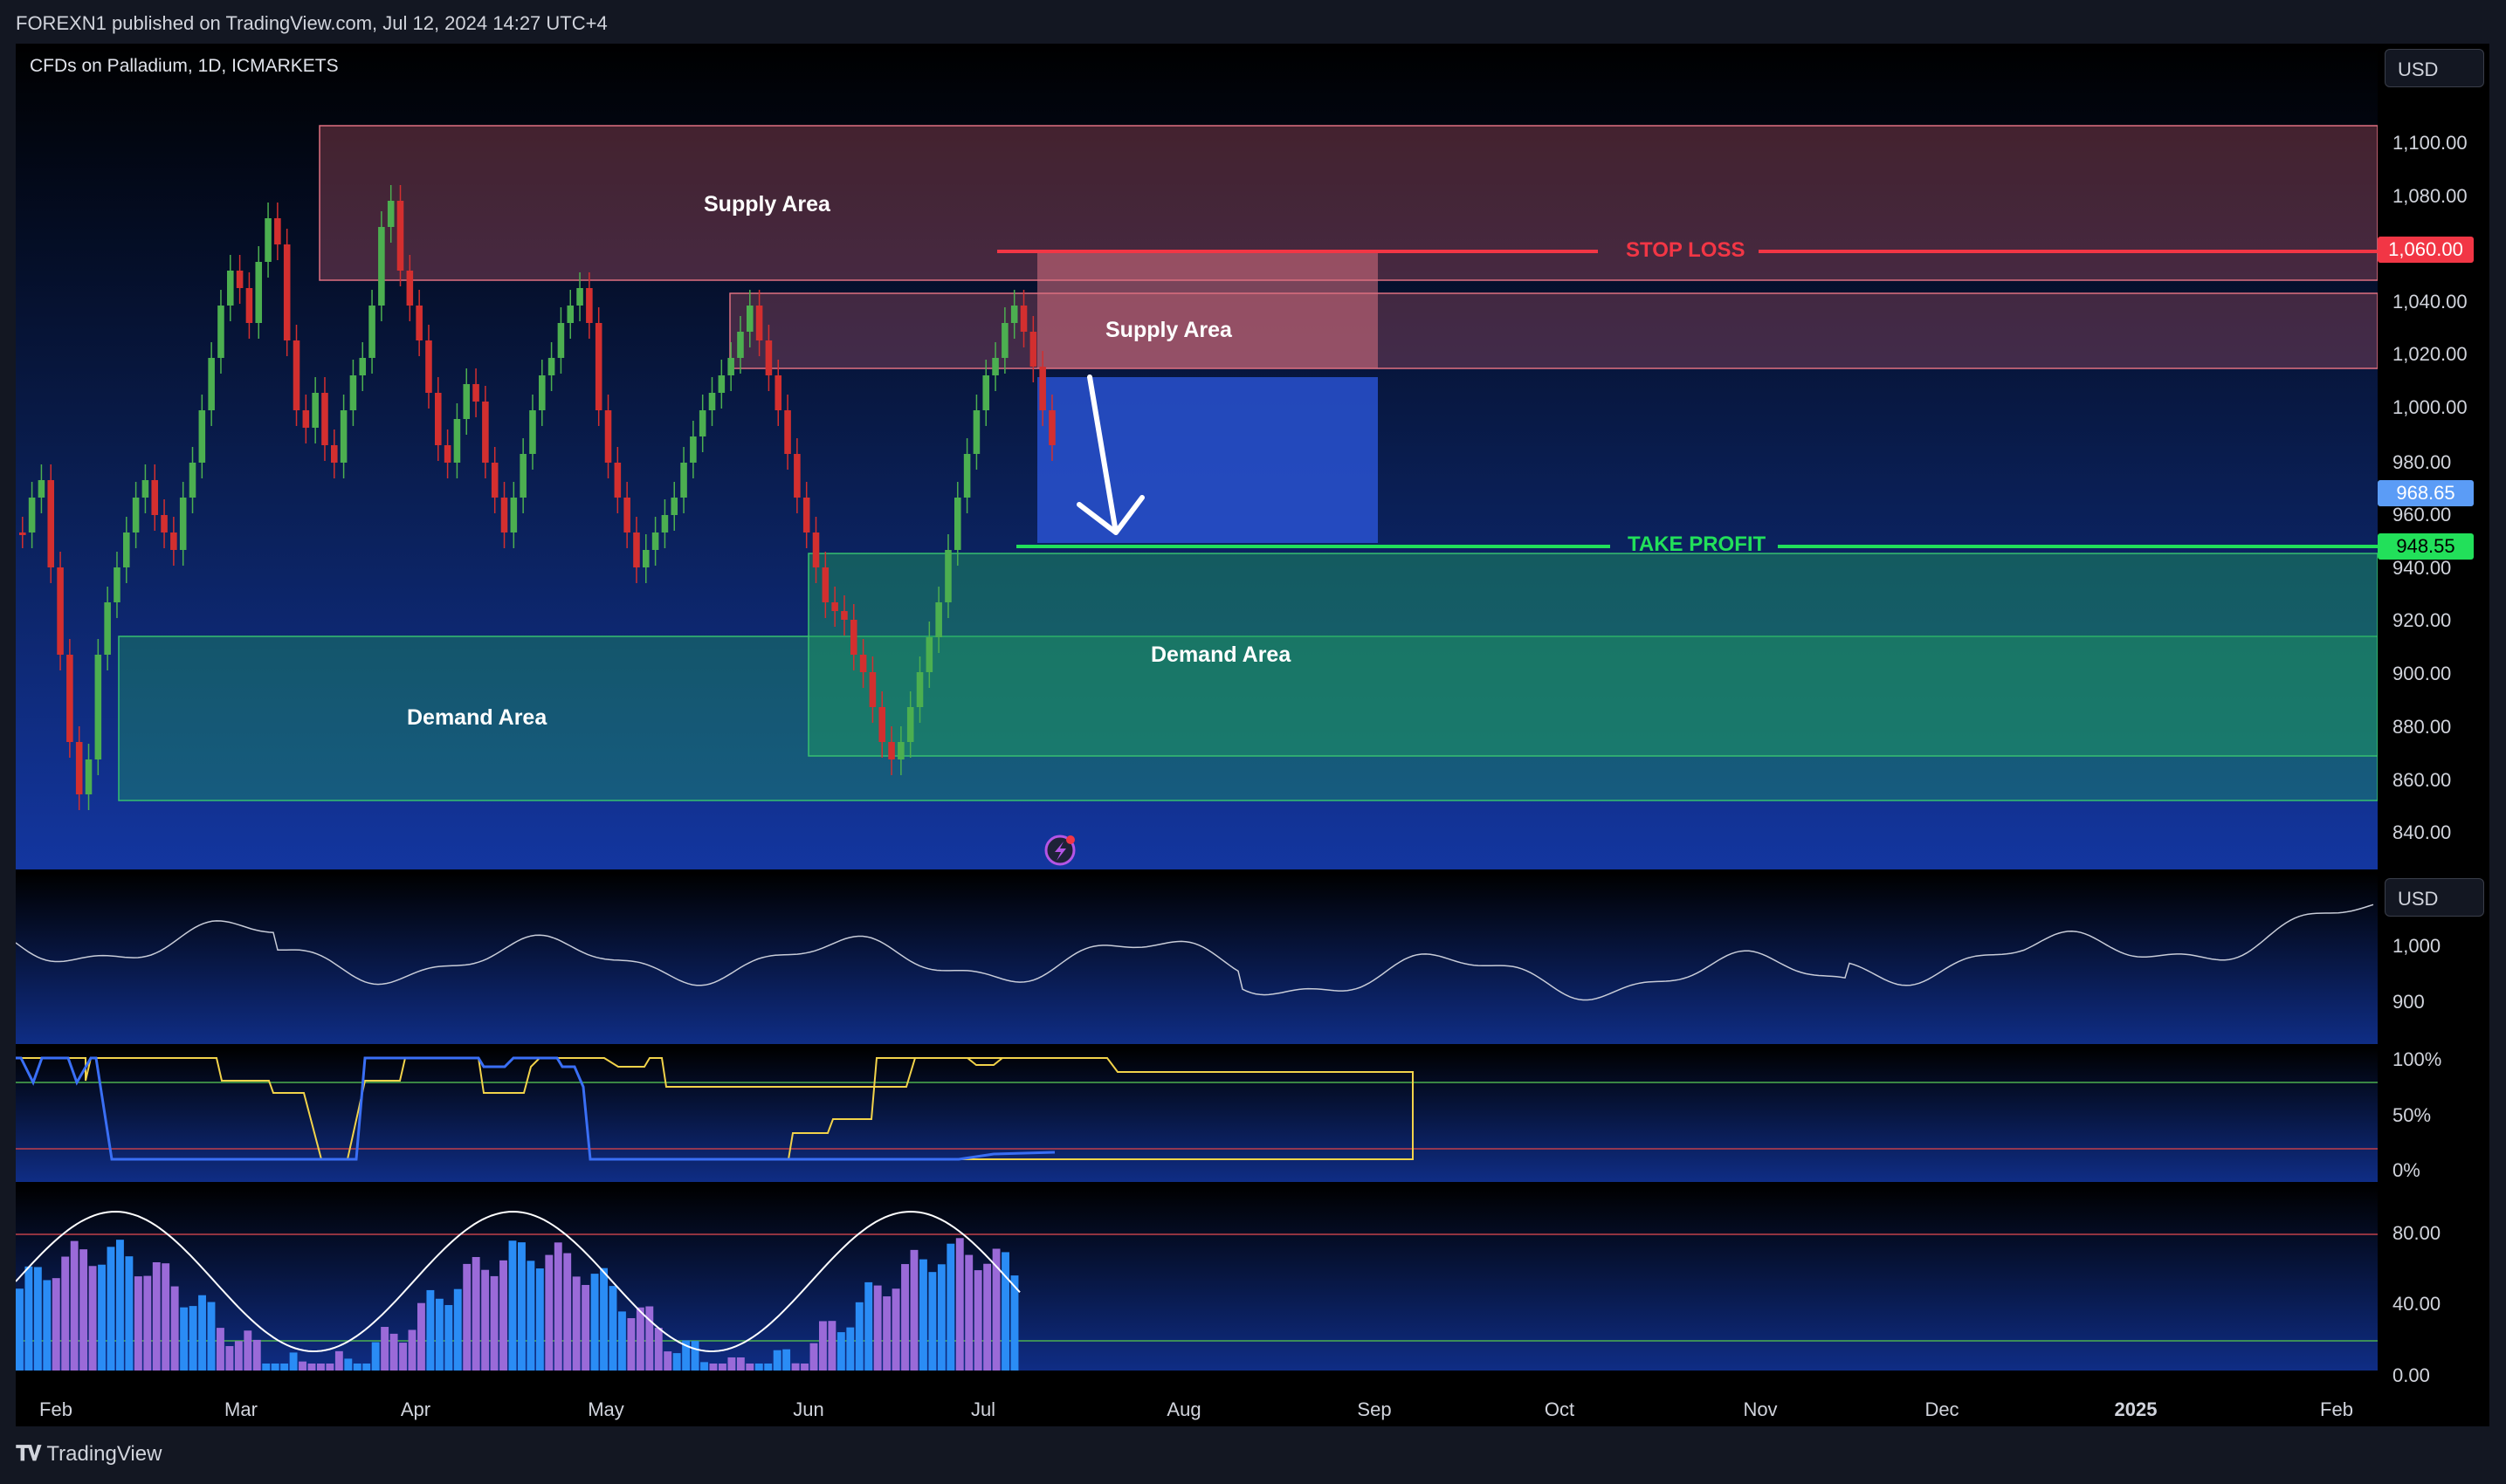 The image size is (2506, 1484). What do you see at coordinates (2434, 68) in the screenshot?
I see `currency-selector: USD` at bounding box center [2434, 68].